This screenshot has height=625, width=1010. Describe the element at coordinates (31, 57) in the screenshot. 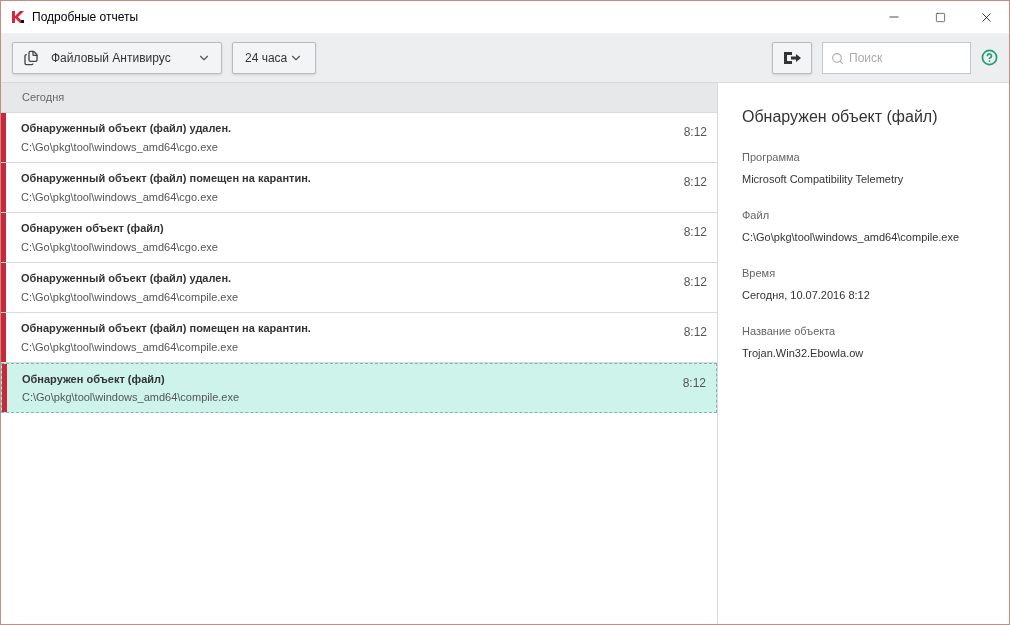

I see `documents-icon` at that location.